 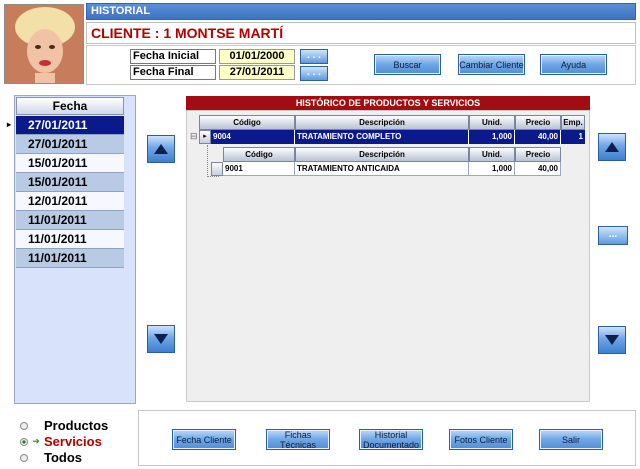 What do you see at coordinates (492, 154) in the screenshot?
I see `sub-column-header-units: Unid.` at bounding box center [492, 154].